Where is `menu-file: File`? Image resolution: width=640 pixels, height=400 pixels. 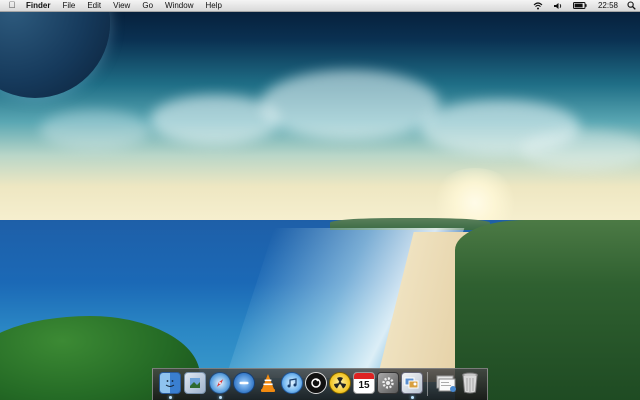 menu-file: File is located at coordinates (68, 5).